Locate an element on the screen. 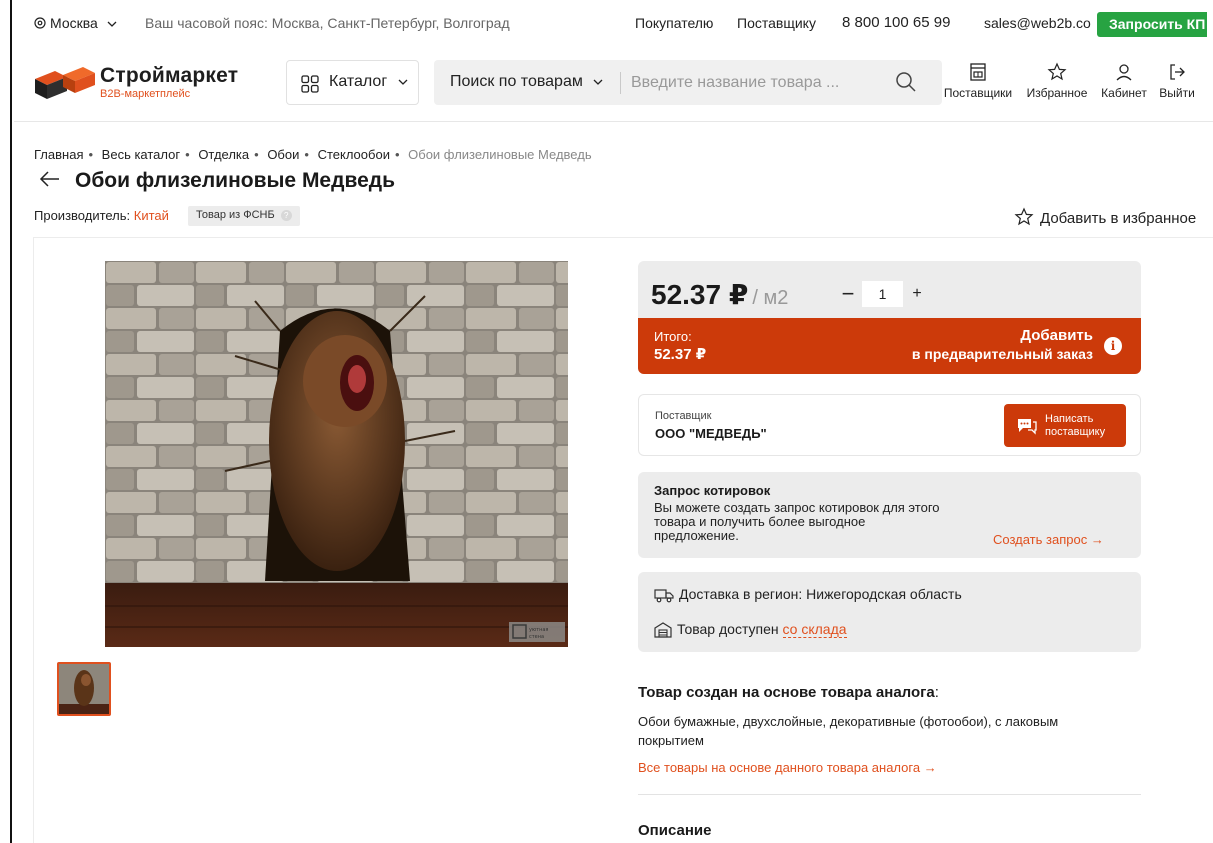  buyer-link: Покупателю is located at coordinates (674, 23).